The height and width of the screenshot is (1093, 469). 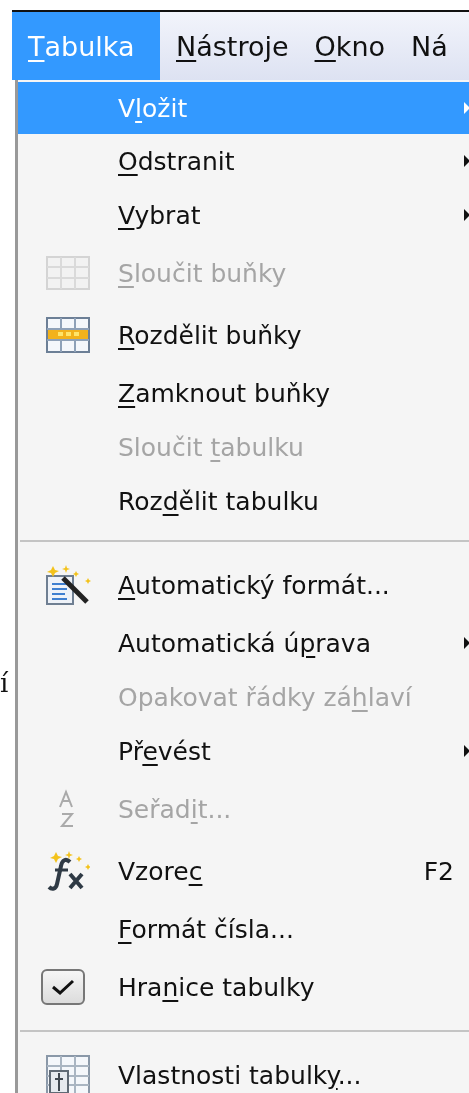 I want to click on menu-item-label: Vložit, so click(x=153, y=108).